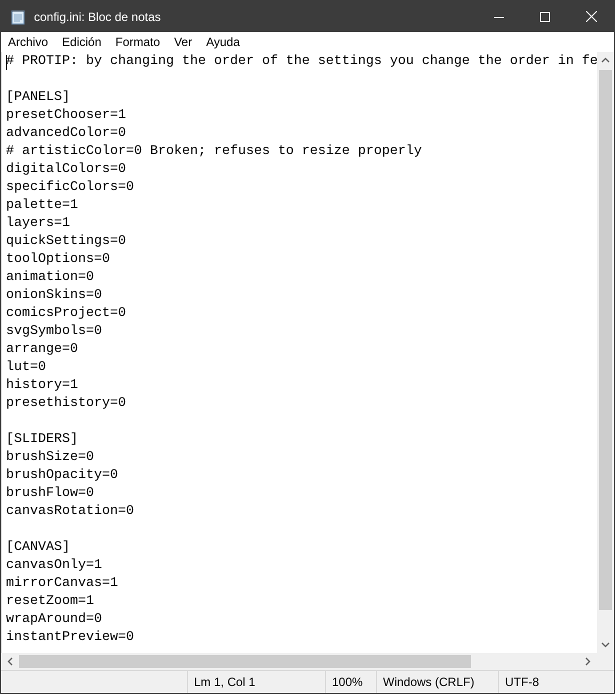  What do you see at coordinates (223, 42) in the screenshot?
I see `menu-item: Ayuda` at bounding box center [223, 42].